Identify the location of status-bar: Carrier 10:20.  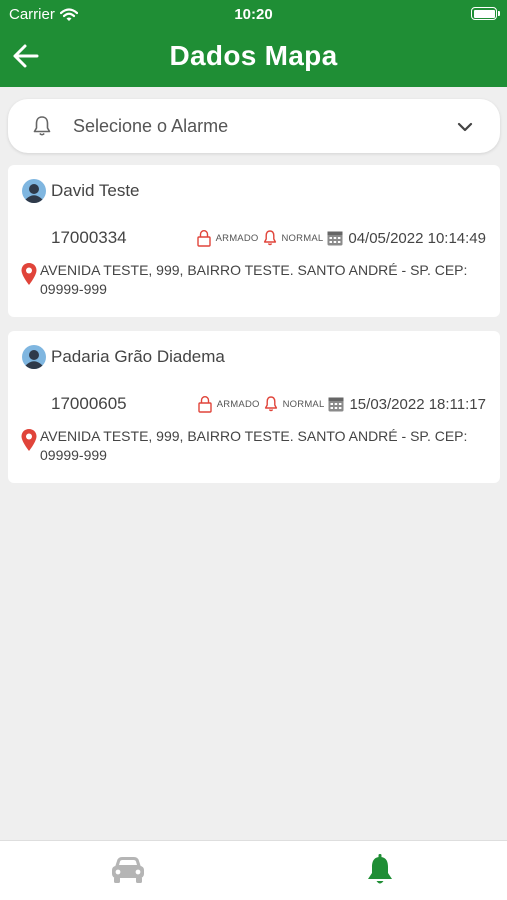
(253, 14).